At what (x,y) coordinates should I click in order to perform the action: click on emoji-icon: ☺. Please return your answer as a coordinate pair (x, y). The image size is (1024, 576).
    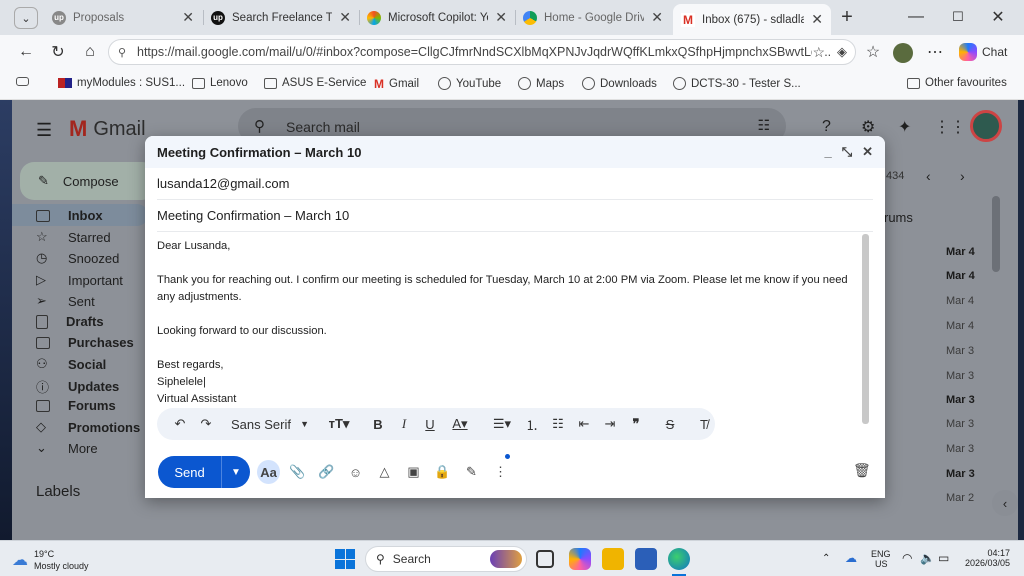
    Looking at the image, I should click on (355, 472).